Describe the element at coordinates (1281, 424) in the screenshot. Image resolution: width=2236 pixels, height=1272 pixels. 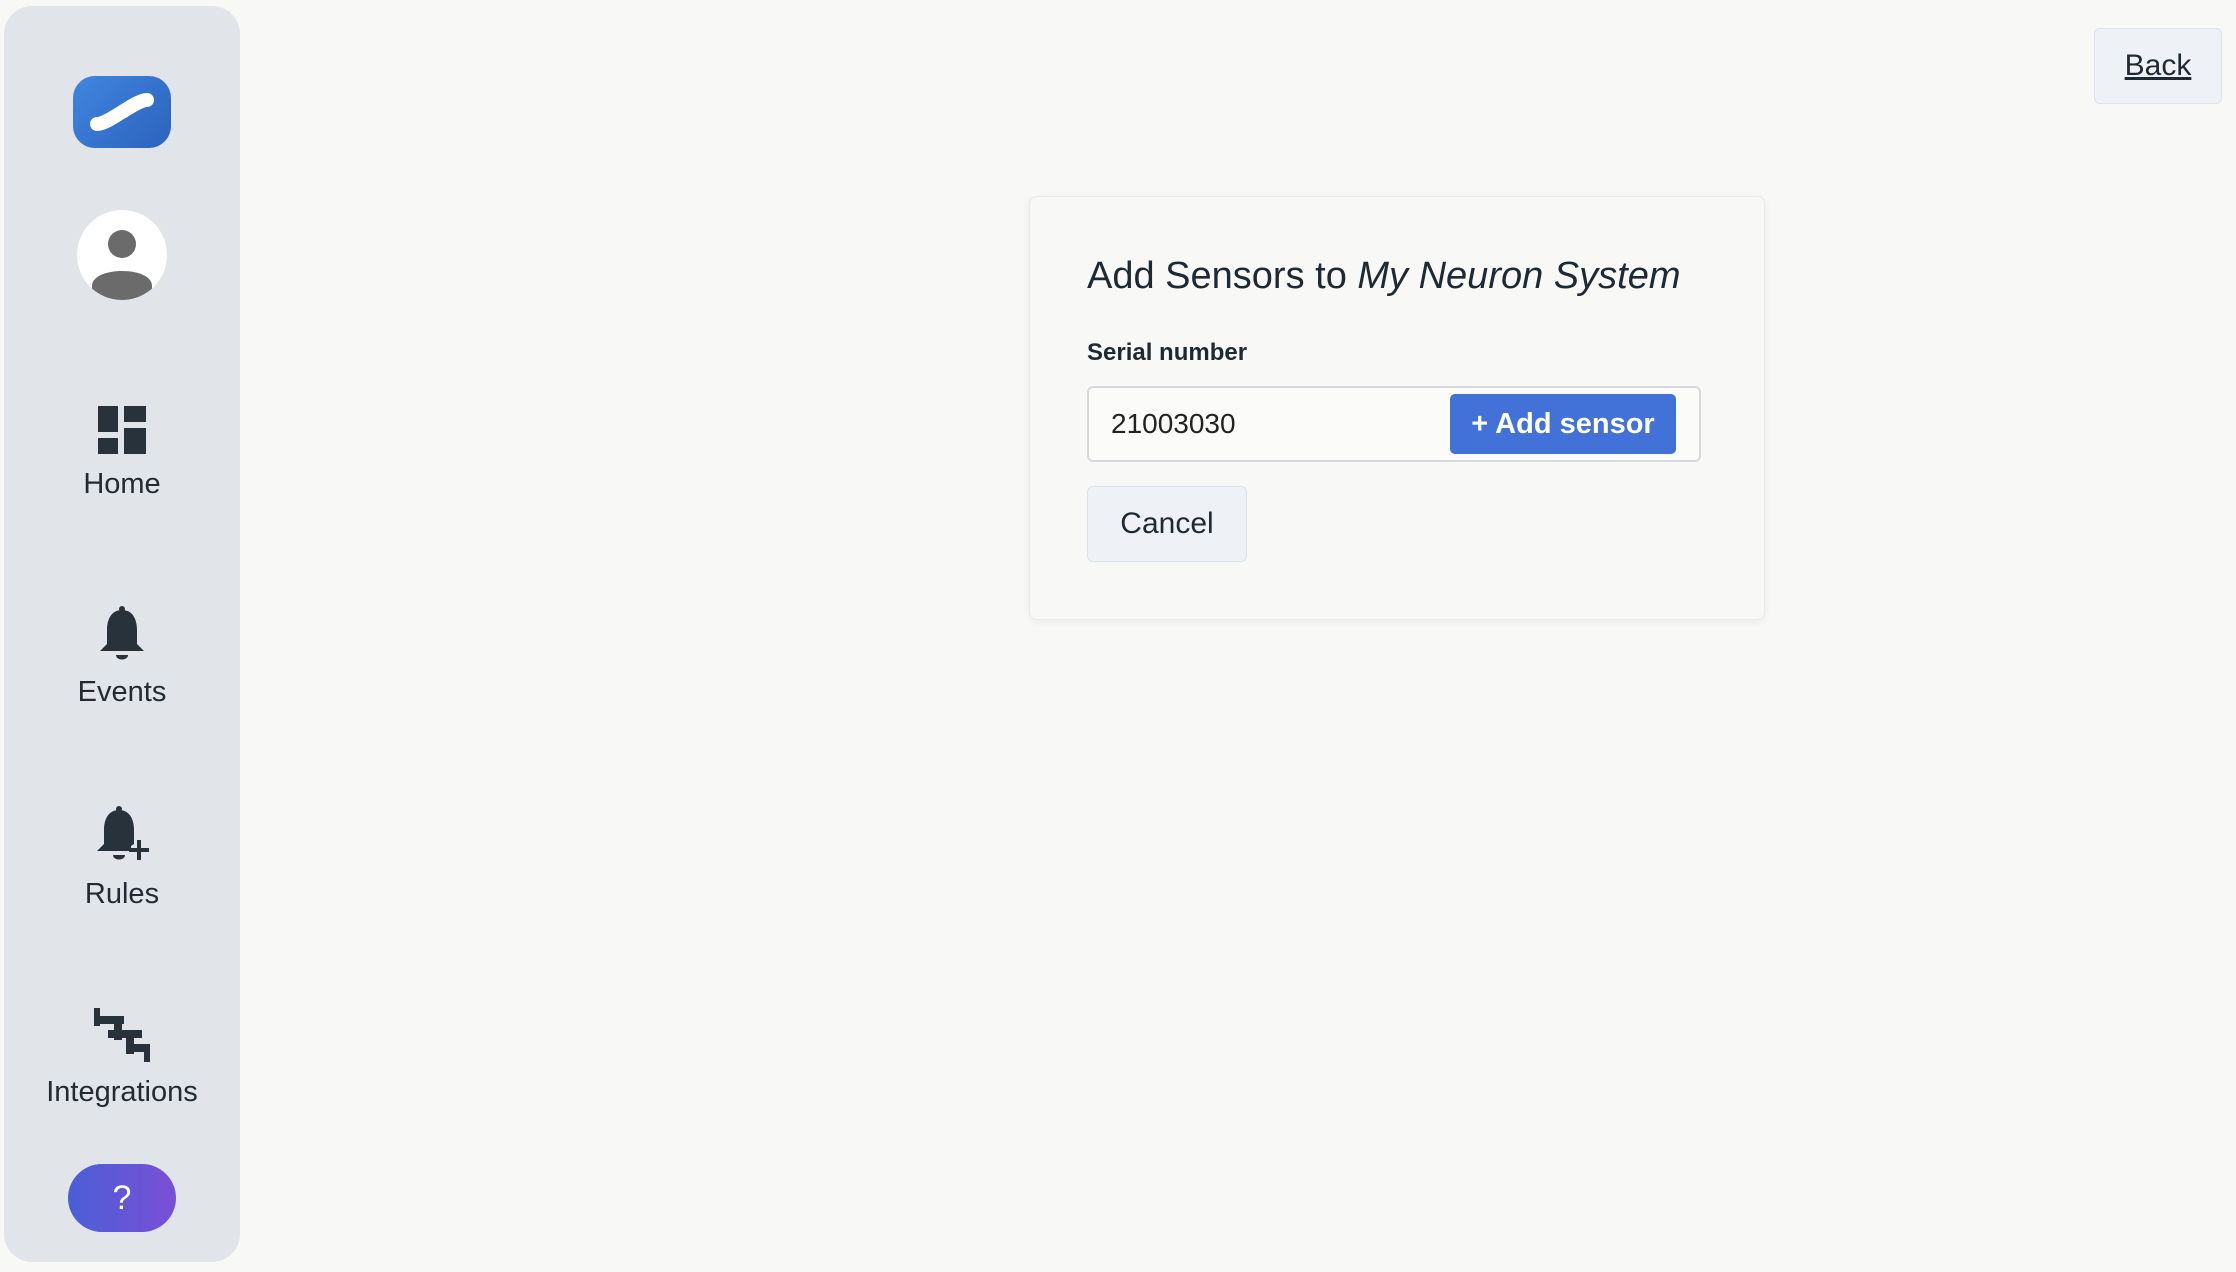
I see `serial-number-input` at that location.